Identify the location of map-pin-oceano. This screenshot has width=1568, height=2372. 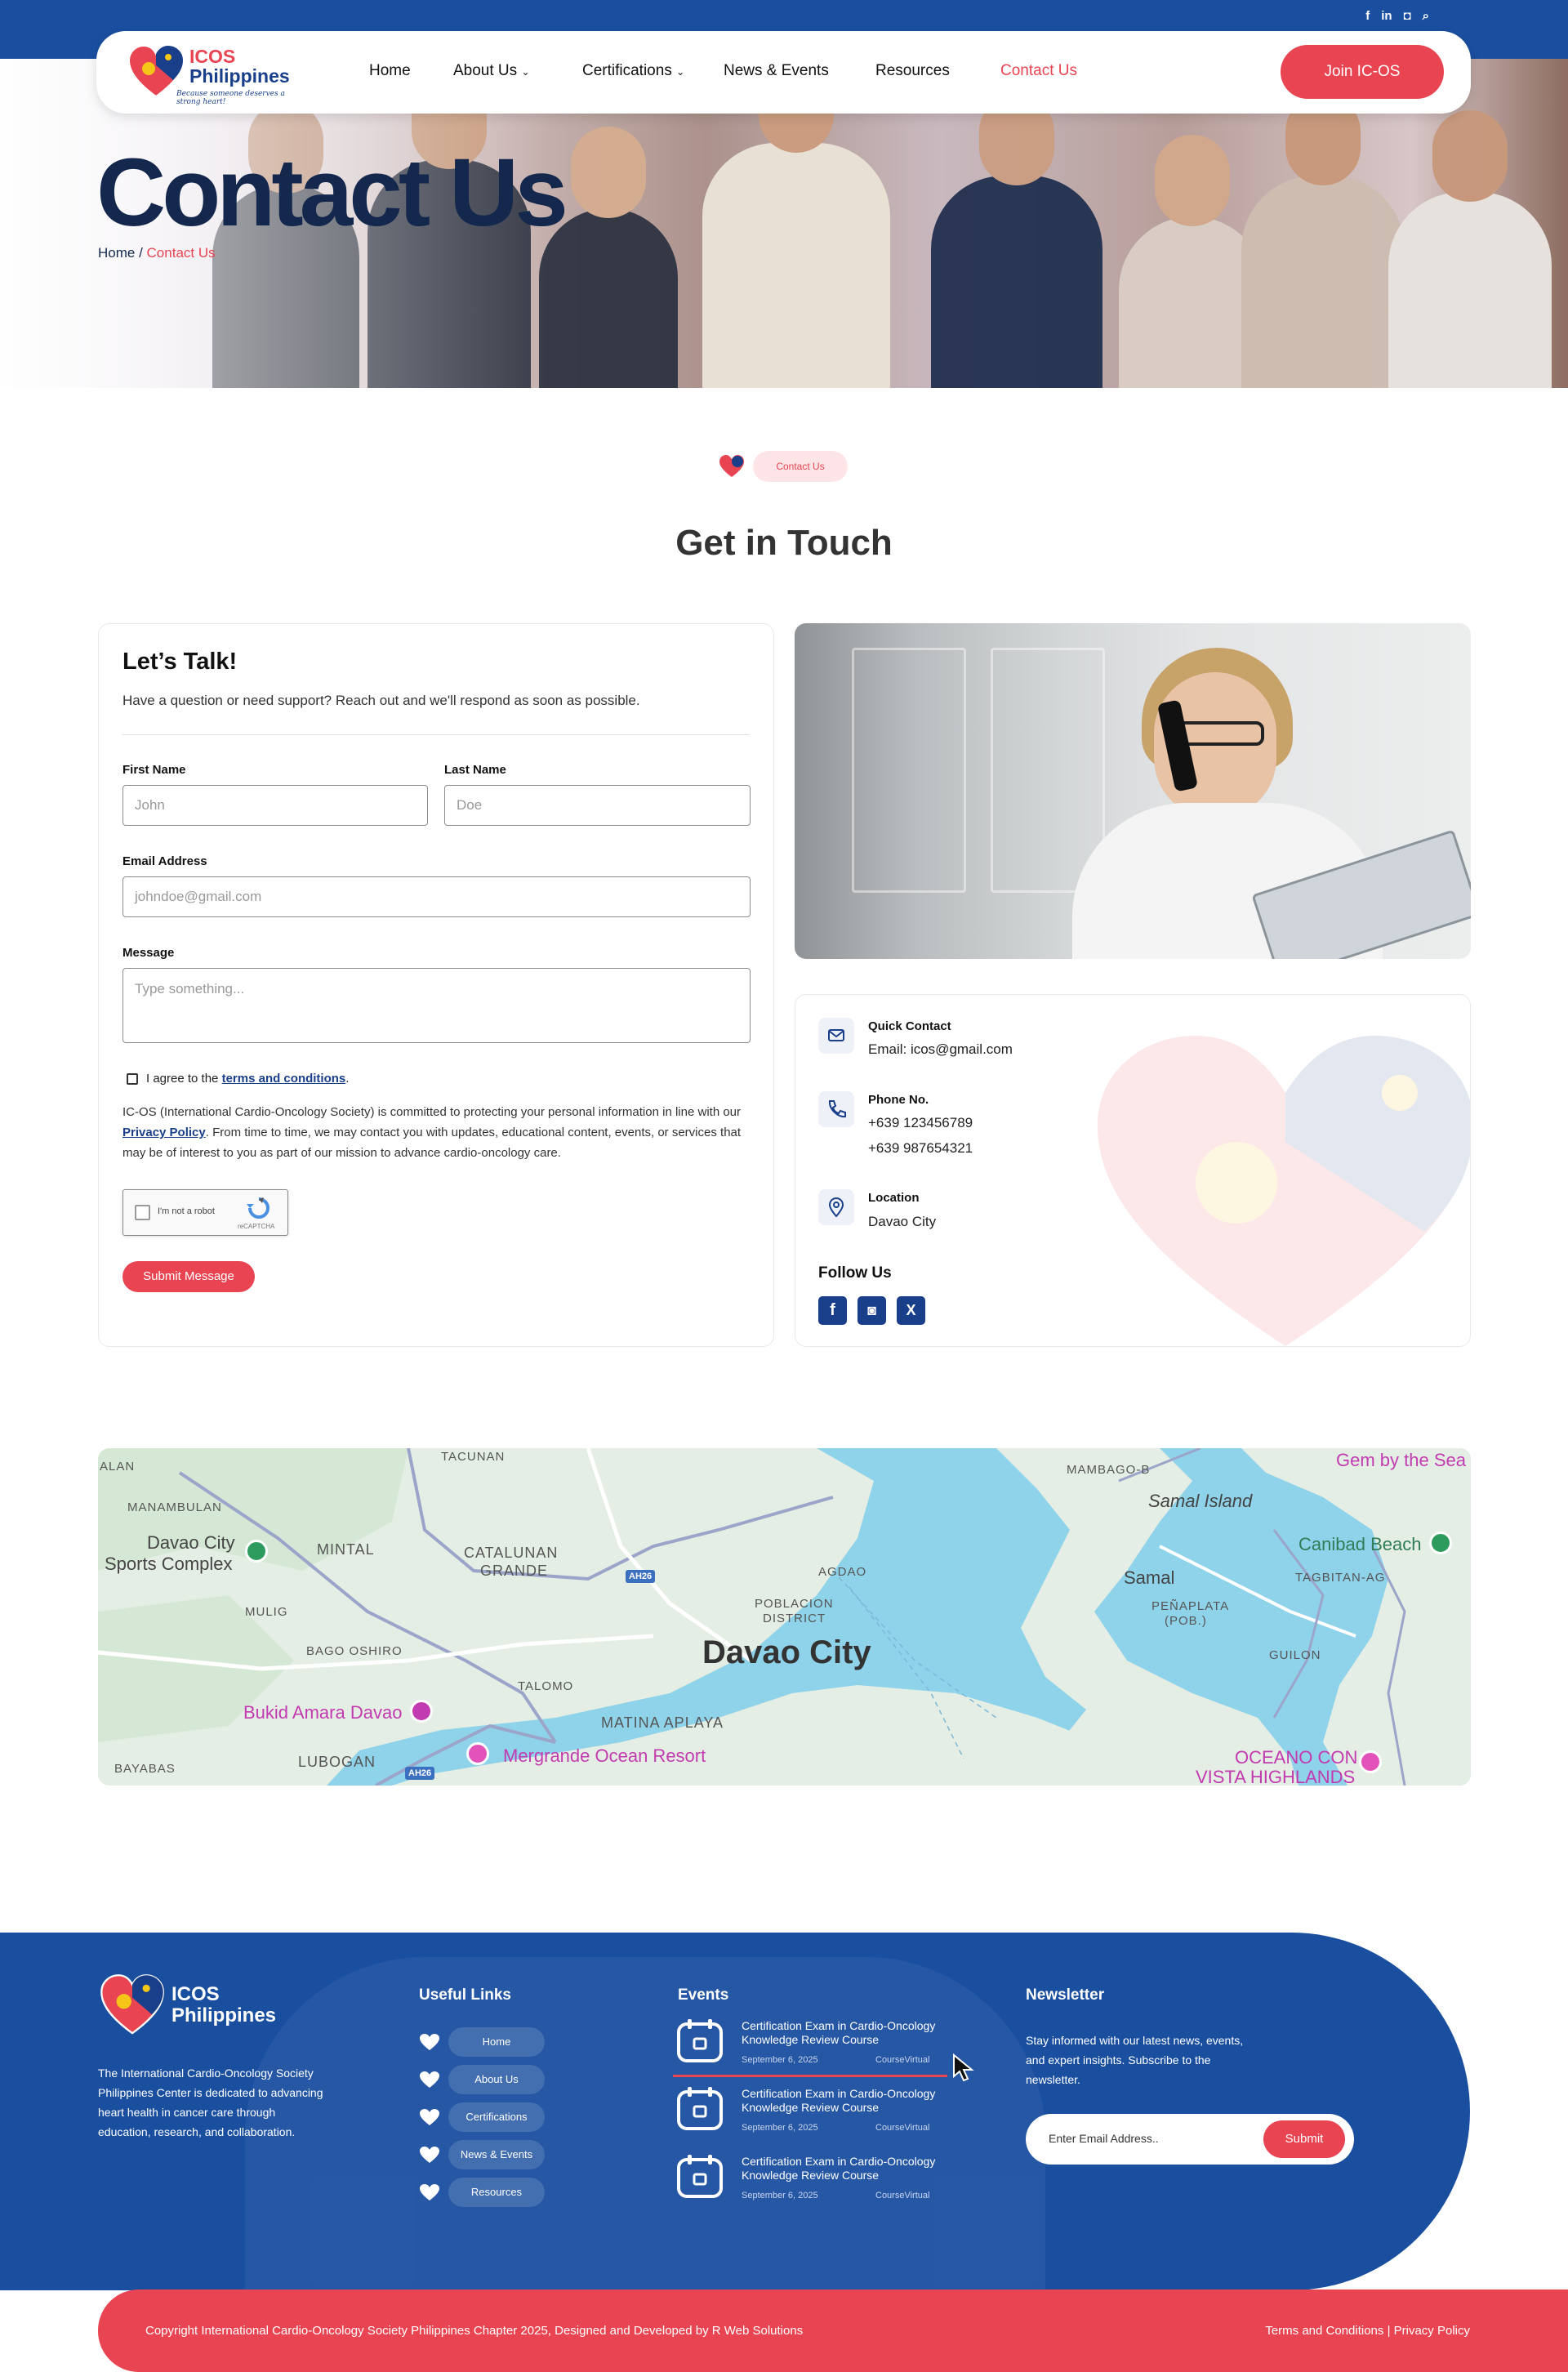
(1370, 1762).